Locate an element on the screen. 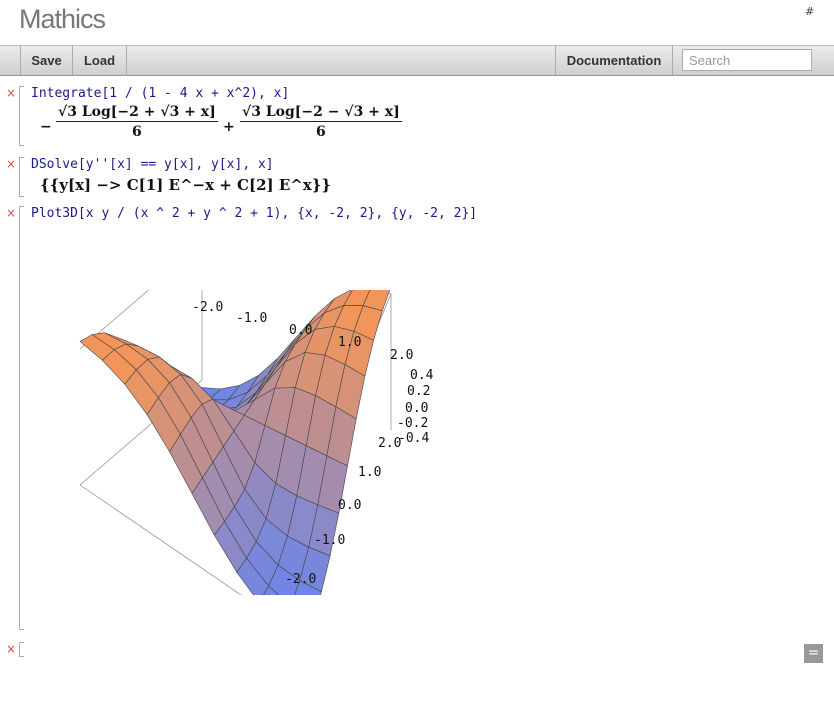 This screenshot has height=721, width=834. delete-cell-3-close-icon: × is located at coordinates (11, 213).